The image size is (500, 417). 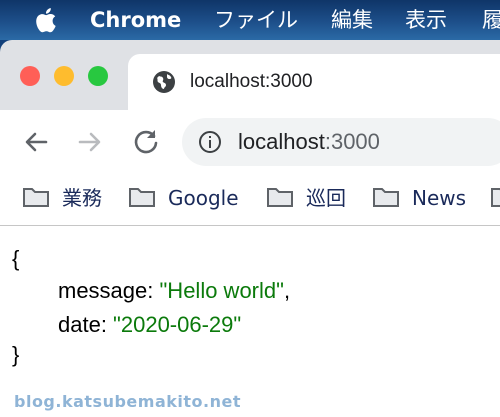 What do you see at coordinates (426, 20) in the screenshot?
I see `menu-view: 表示` at bounding box center [426, 20].